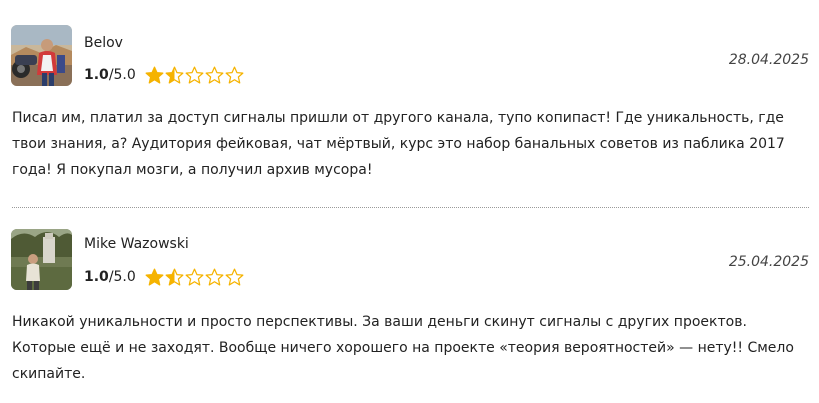  I want to click on review-date: 25.04.2025, so click(768, 262).